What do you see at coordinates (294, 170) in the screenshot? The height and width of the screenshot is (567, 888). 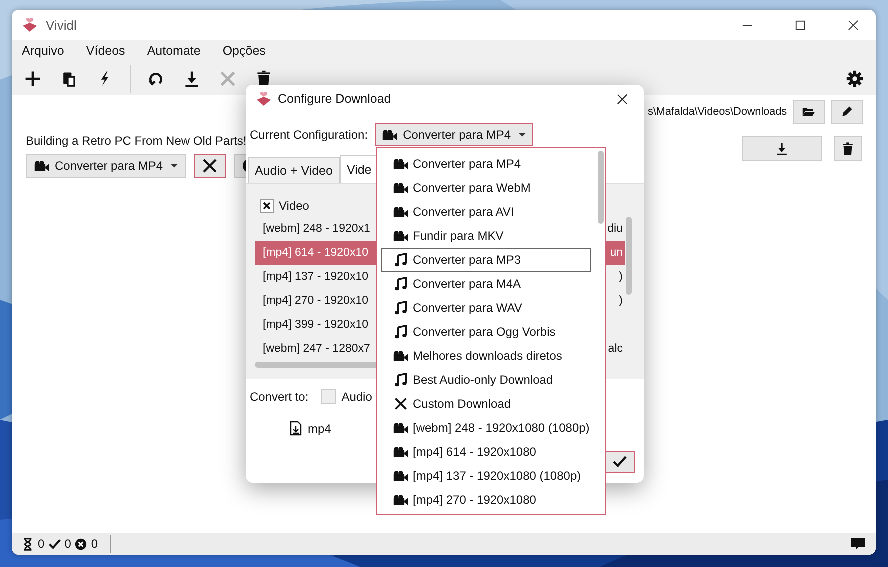 I see `tab: Audio + Video` at bounding box center [294, 170].